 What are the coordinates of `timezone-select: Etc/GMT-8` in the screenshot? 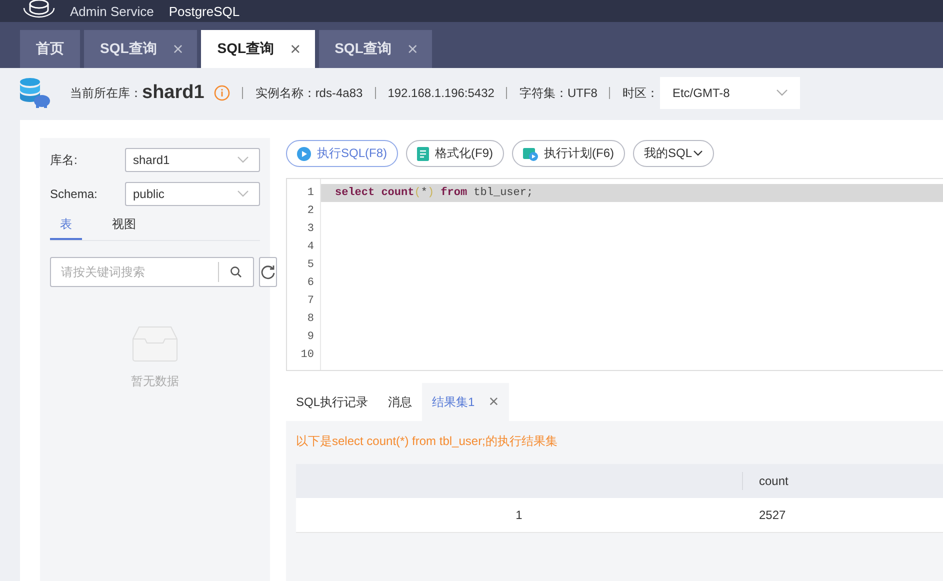 It's located at (730, 93).